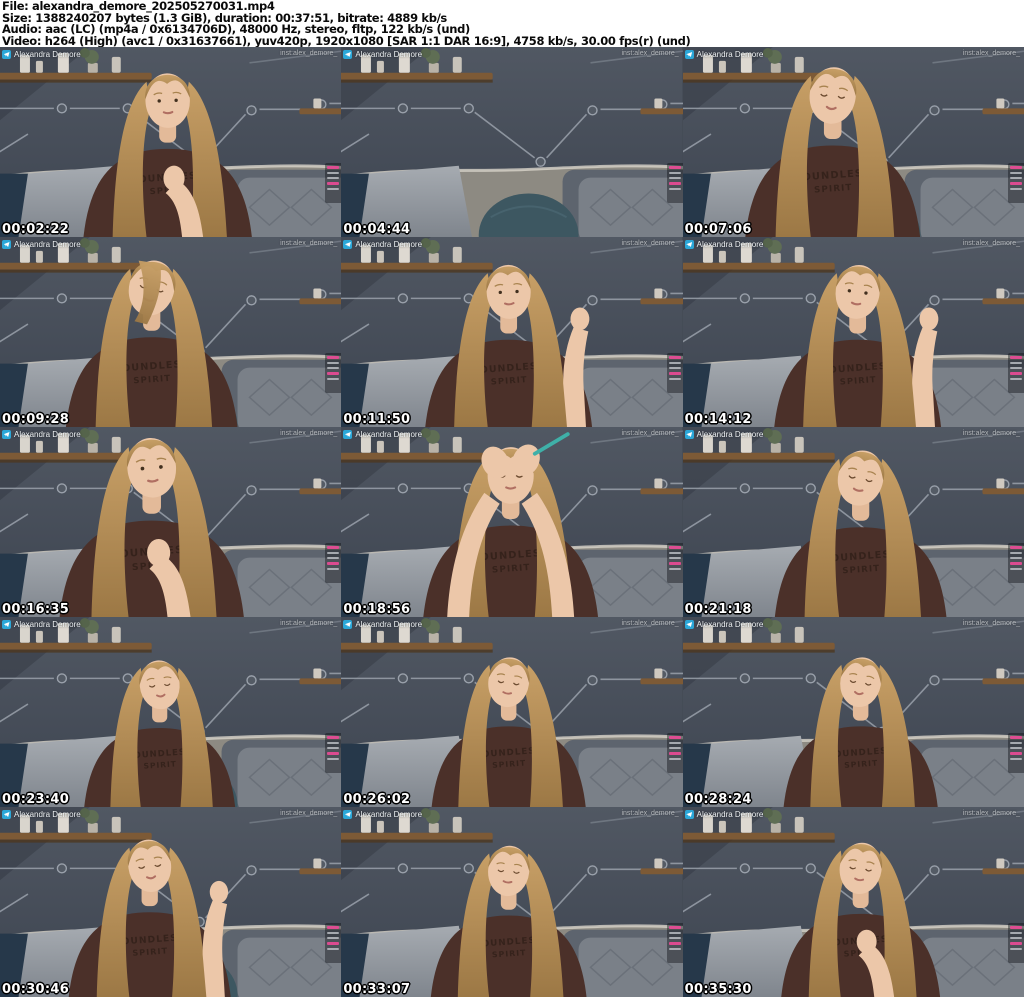 The height and width of the screenshot is (1003, 1024). I want to click on timestamp-label: 00:16:35, so click(36, 609).